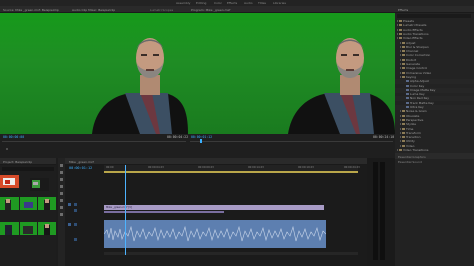 This screenshot has width=474, height=266. What do you see at coordinates (201, 141) in the screenshot?
I see `program-playhead` at bounding box center [201, 141].